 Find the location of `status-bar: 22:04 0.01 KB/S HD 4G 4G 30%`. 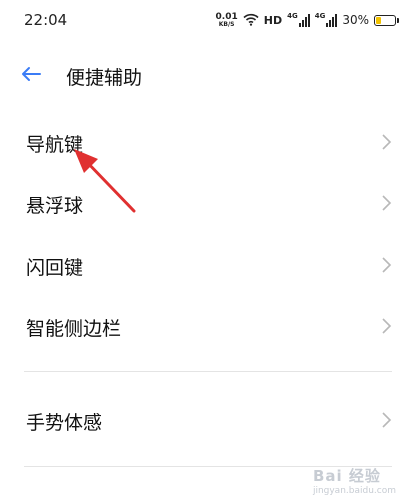

status-bar: 22:04 0.01 KB/S HD 4G 4G 30% is located at coordinates (205, 20).